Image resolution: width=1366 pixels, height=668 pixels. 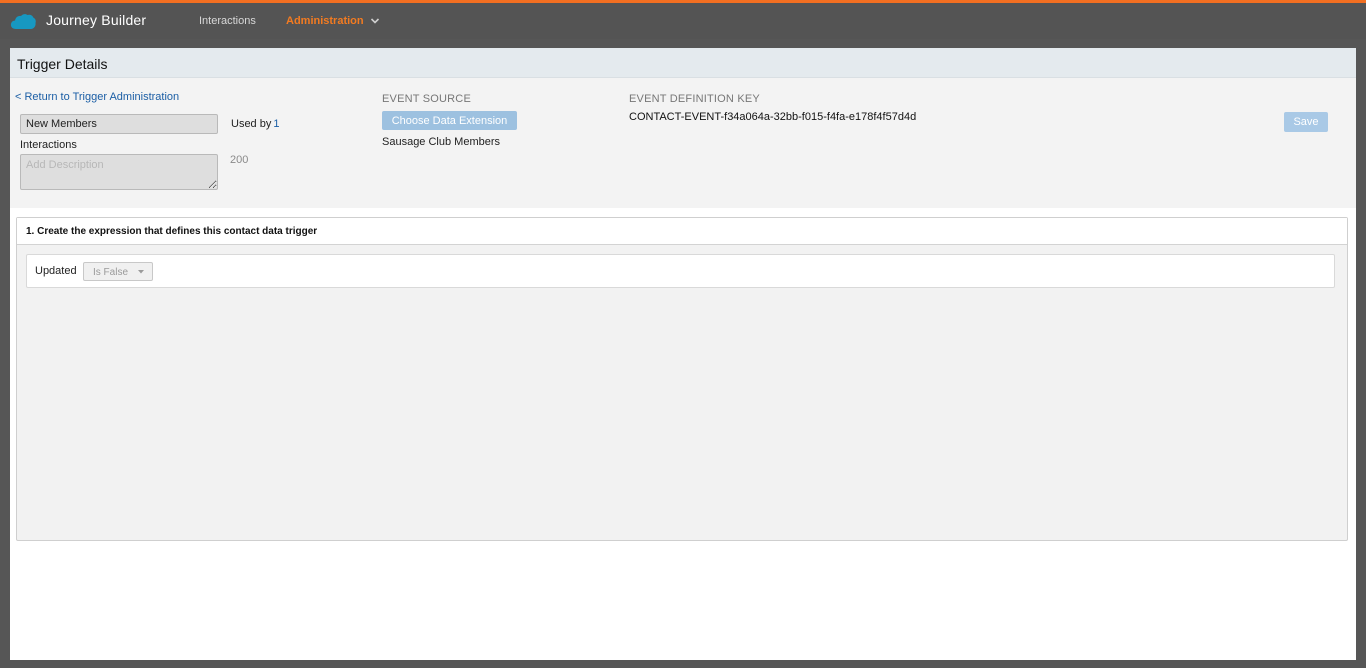 What do you see at coordinates (48, 145) in the screenshot?
I see `interactions-label: Interactions` at bounding box center [48, 145].